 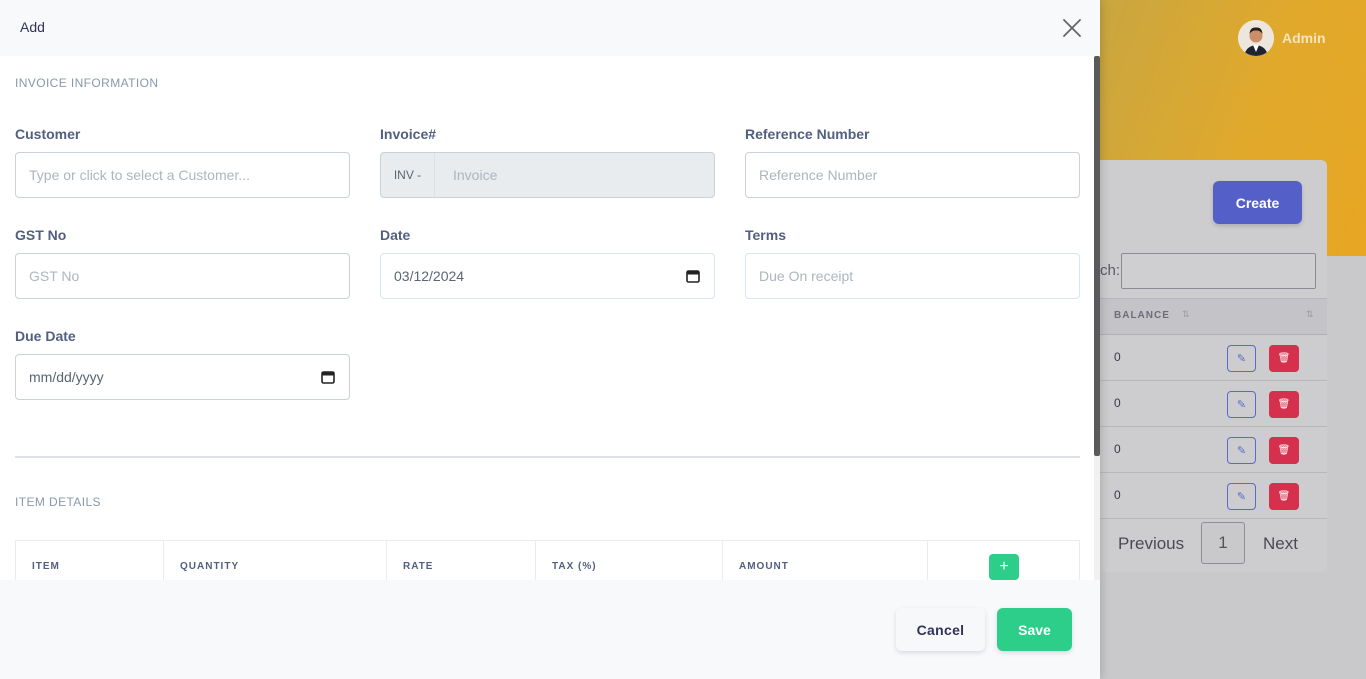 I want to click on item-details-table: ITEM QUANTITY RATE TAX (%) AMOUNT +, so click(x=547, y=560).